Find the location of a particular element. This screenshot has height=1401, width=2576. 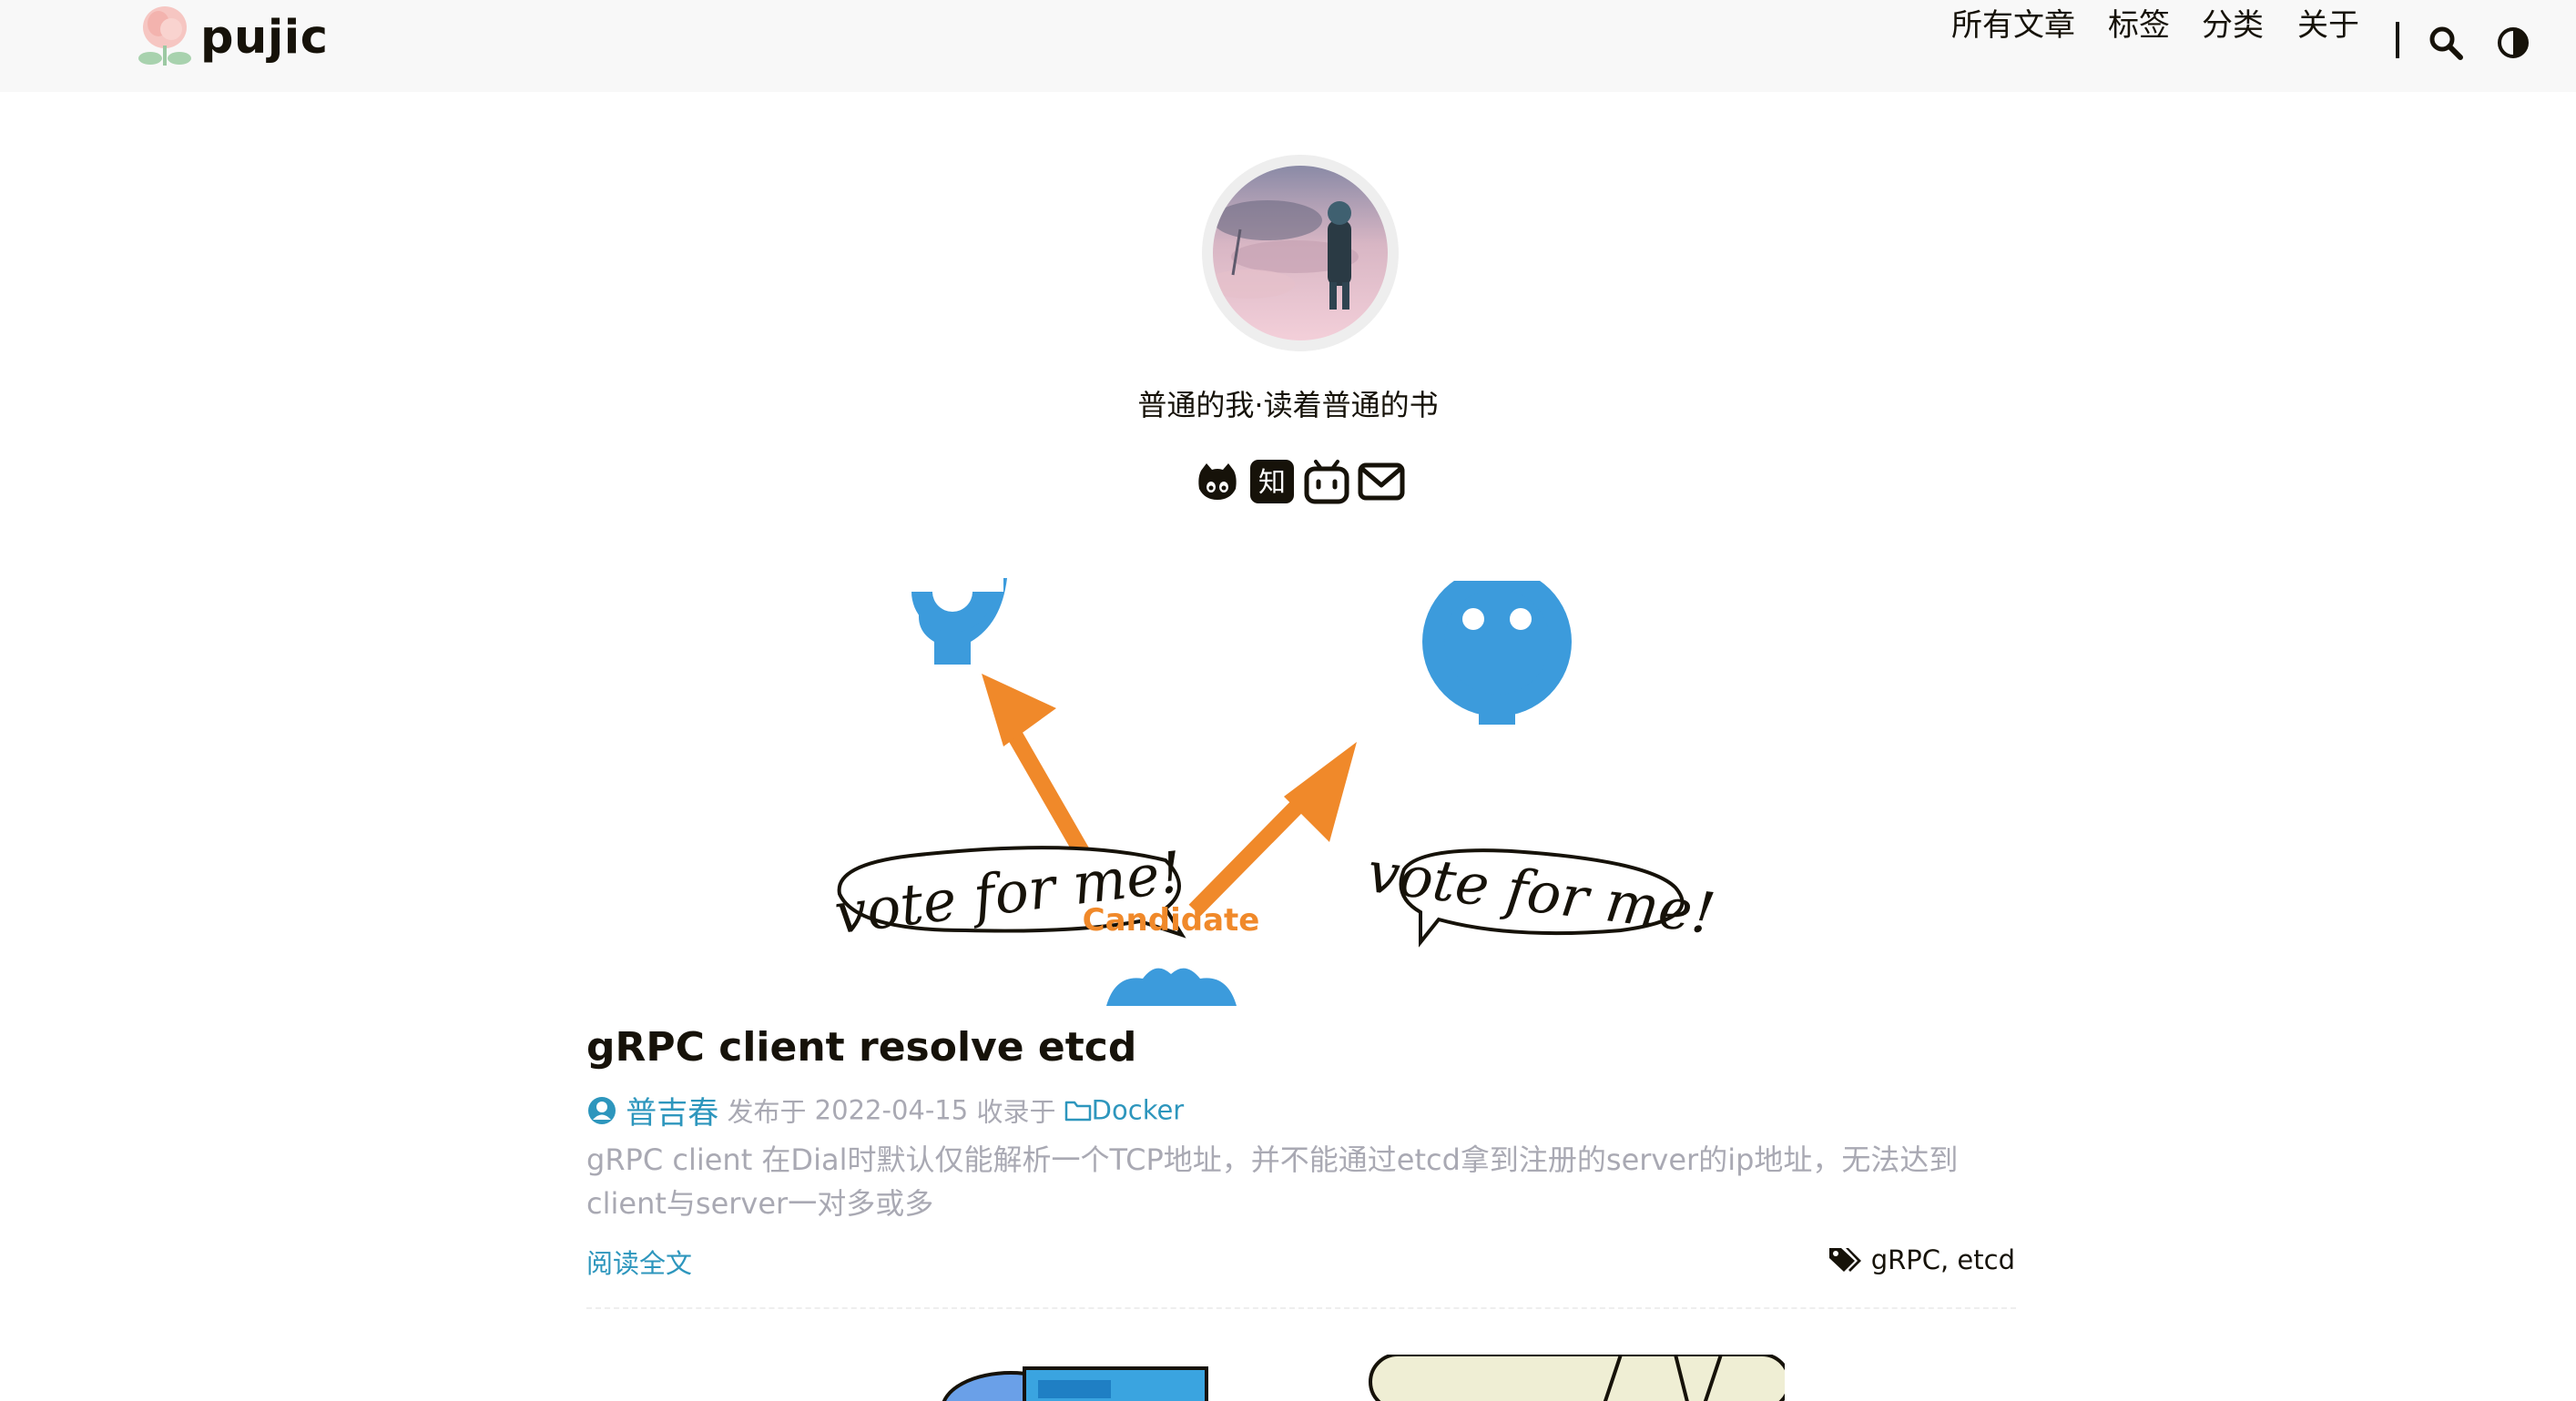

nav-divider is located at coordinates (2398, 40).